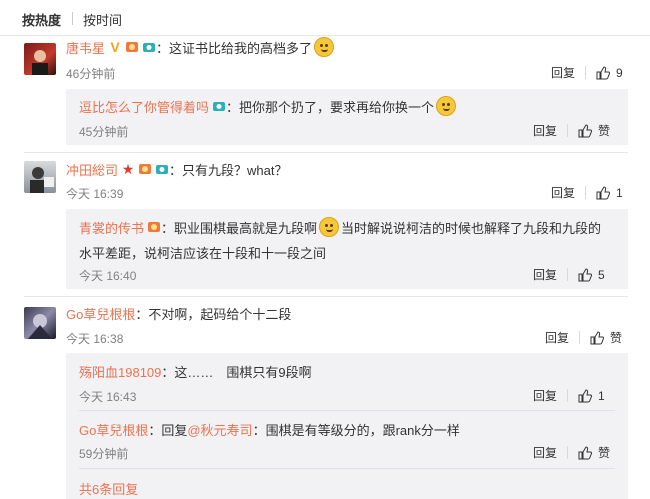 This screenshot has height=499, width=650. Describe the element at coordinates (228, 170) in the screenshot. I see `comment-text: ：只有九段？what？` at that location.